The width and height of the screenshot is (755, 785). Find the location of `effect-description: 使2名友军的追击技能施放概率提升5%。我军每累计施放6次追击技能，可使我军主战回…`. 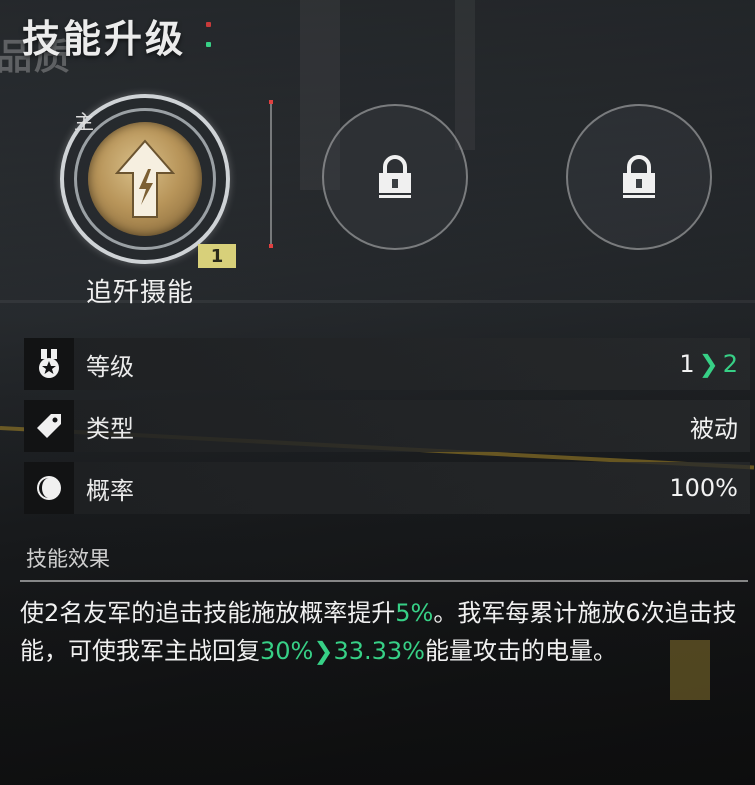

effect-description: 使2名友军的追击技能施放概率提升5%。我军每累计施放6次追击技能，可使我军主战回… is located at coordinates (385, 632).